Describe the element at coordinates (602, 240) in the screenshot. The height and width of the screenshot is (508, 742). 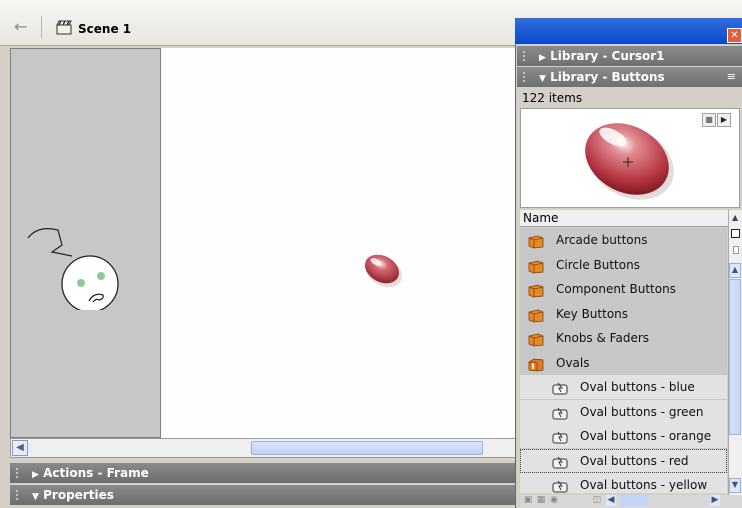
I see `library-item-label: Arcade buttons` at that location.